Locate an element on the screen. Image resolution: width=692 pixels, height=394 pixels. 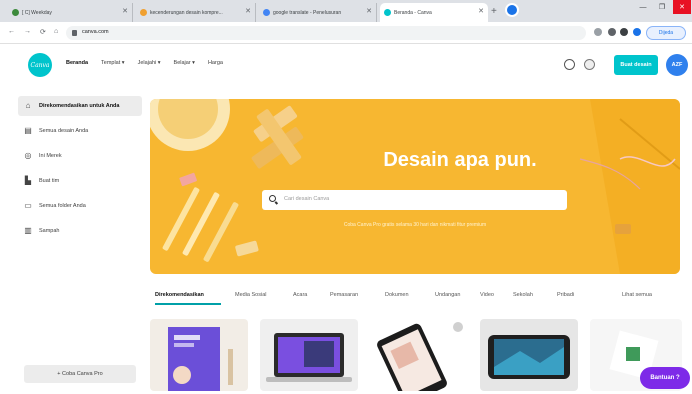
settings-icon is located at coordinates (569, 64).